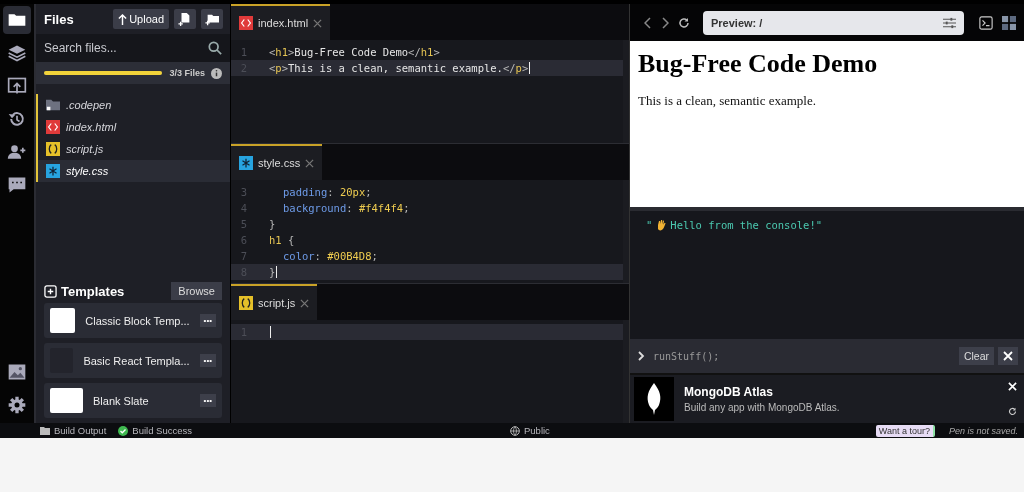  What do you see at coordinates (17, 119) in the screenshot?
I see `history-icon` at bounding box center [17, 119].